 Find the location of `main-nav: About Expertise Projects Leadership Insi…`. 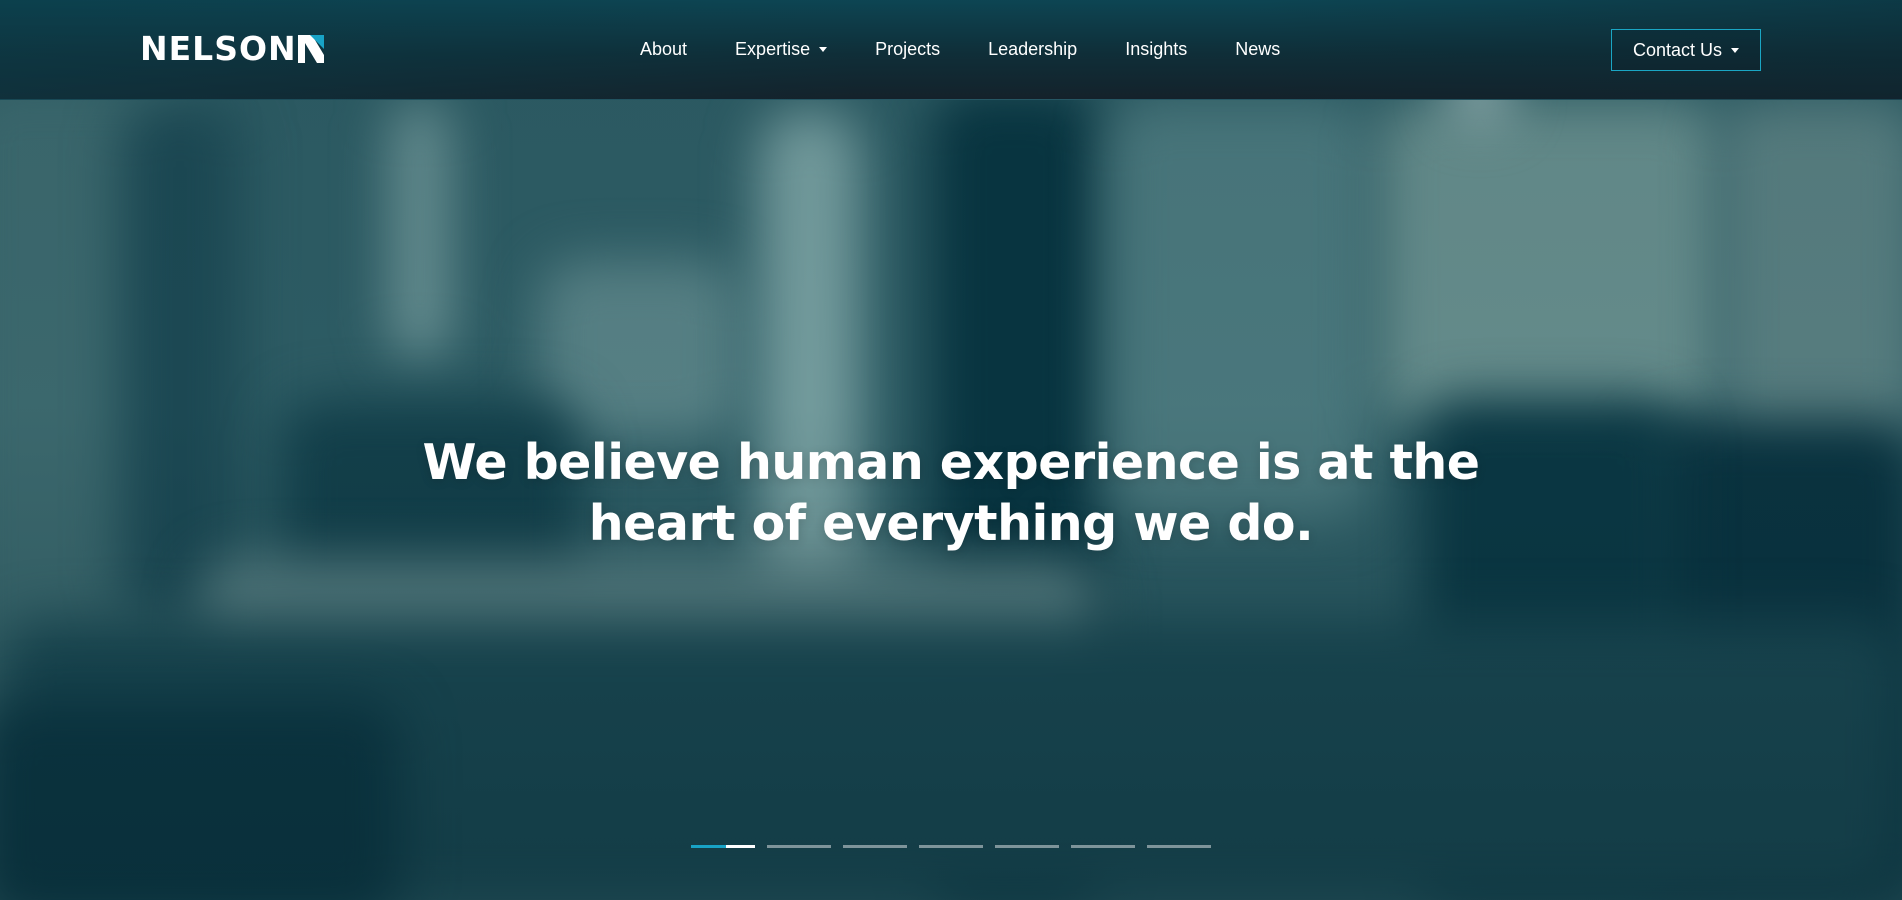

main-nav: About Expertise Projects Leadership Insi… is located at coordinates (984, 49).